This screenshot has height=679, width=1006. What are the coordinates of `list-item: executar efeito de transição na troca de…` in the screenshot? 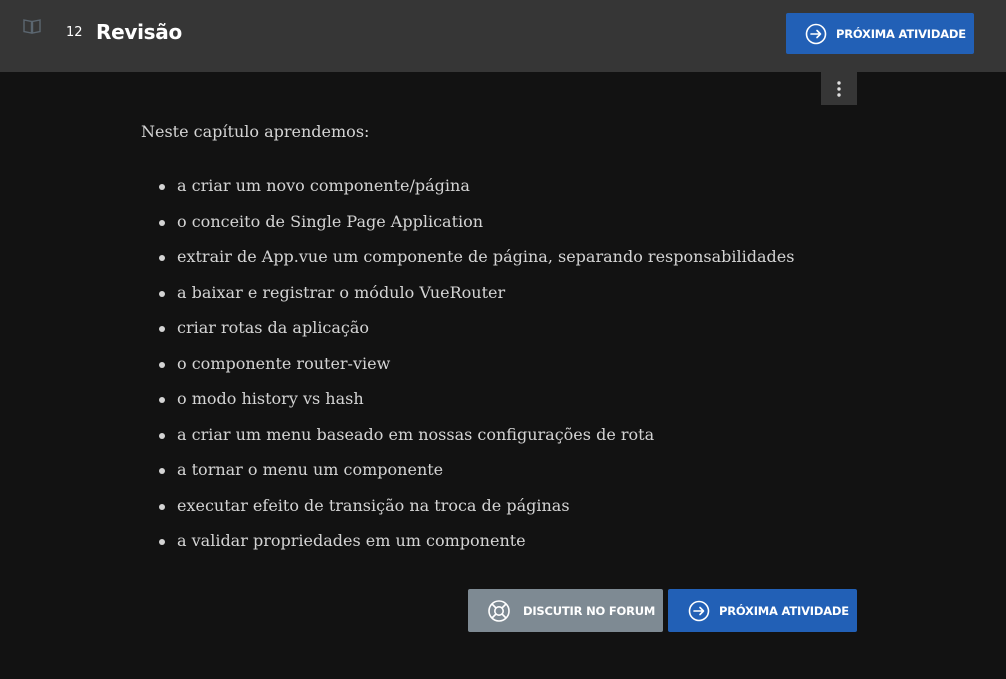 It's located at (510, 514).